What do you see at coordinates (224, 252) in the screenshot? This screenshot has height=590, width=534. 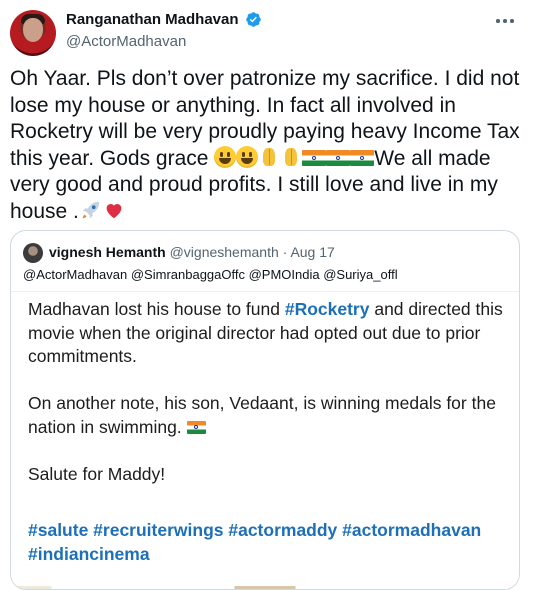 I see `quoted-handle: @vigneshemanth` at bounding box center [224, 252].